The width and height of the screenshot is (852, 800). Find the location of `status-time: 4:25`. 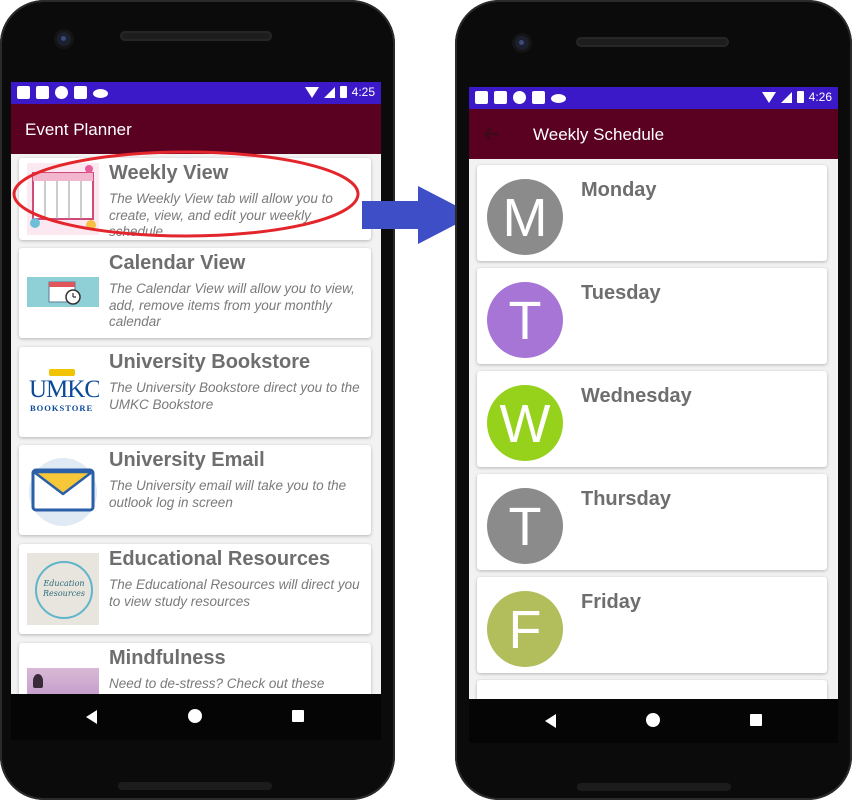

status-time: 4:25 is located at coordinates (363, 92).